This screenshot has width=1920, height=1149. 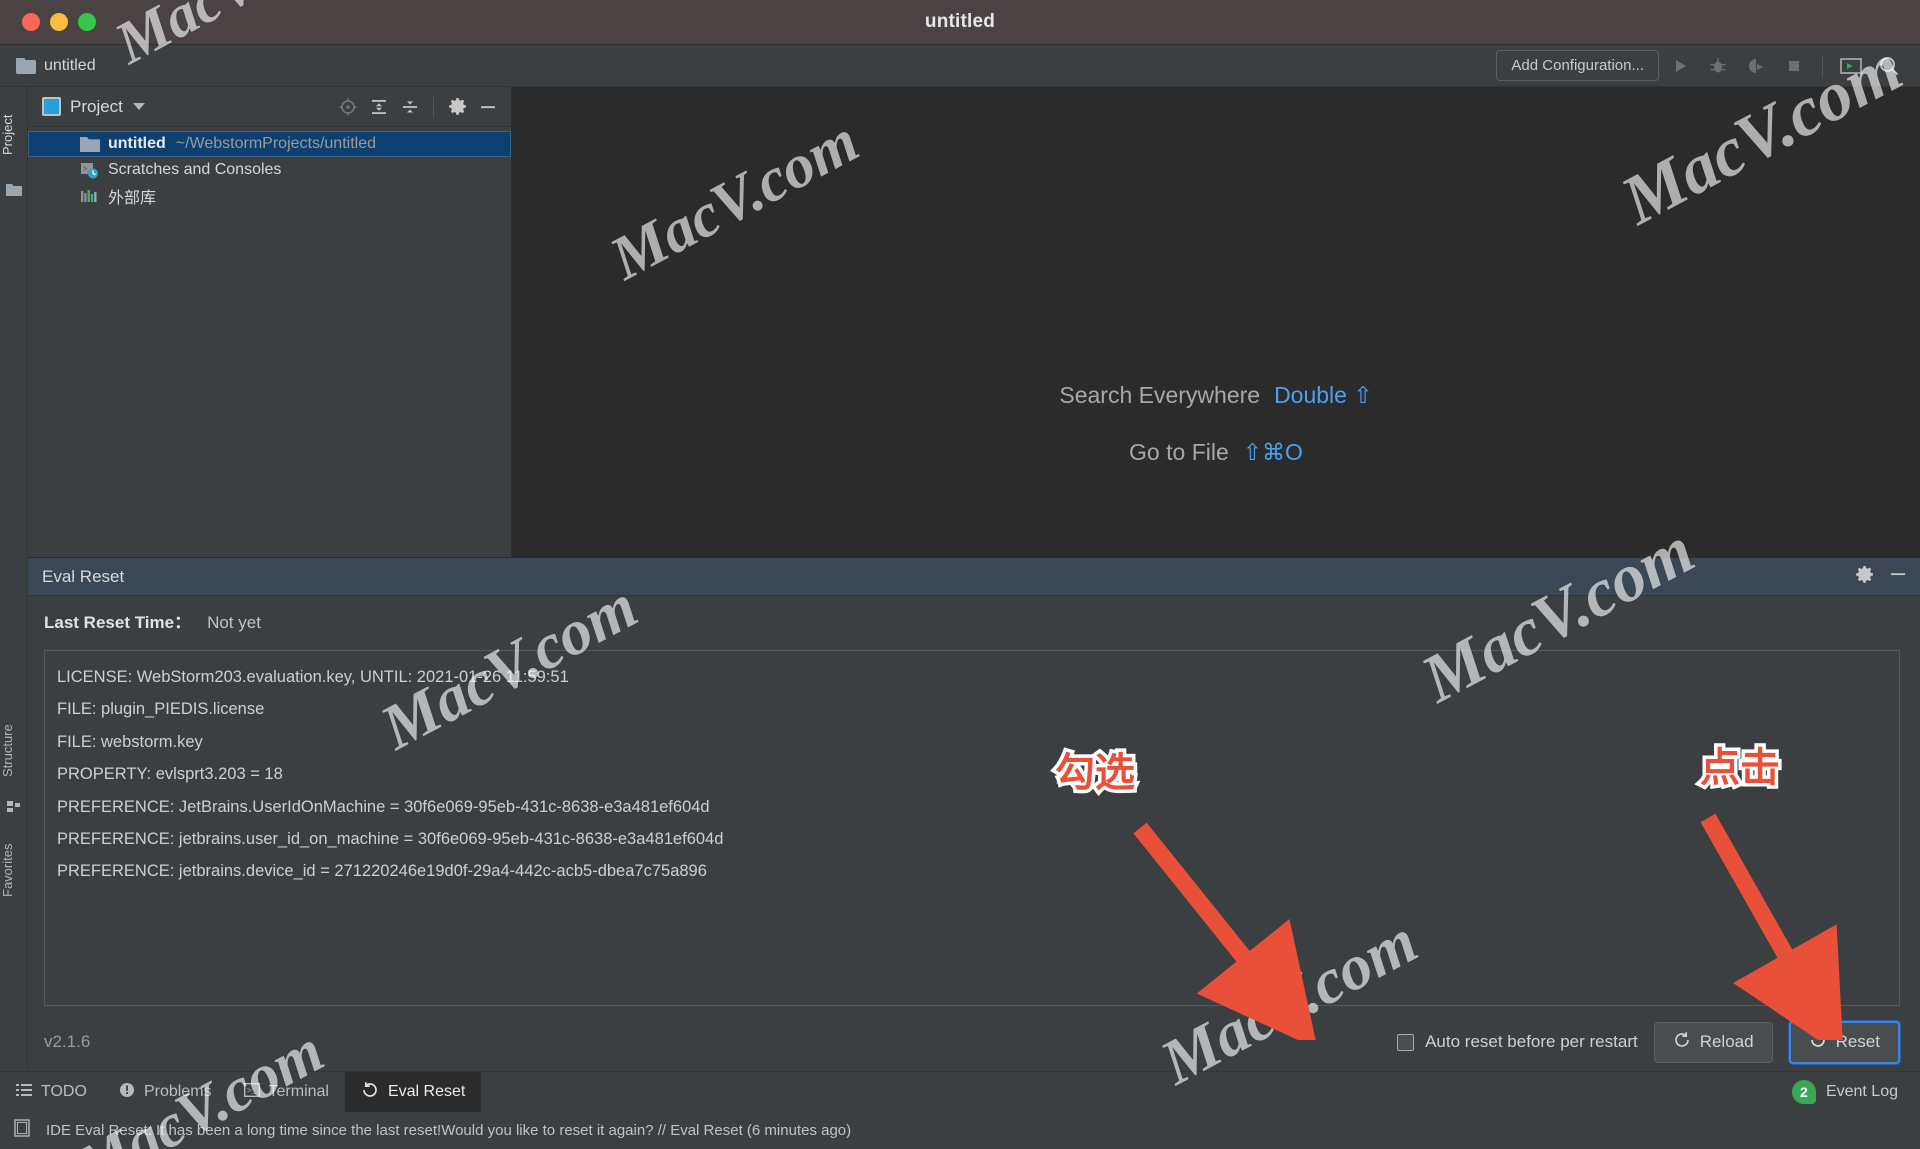 I want to click on last-reset-time-value: Not yet, so click(x=234, y=622).